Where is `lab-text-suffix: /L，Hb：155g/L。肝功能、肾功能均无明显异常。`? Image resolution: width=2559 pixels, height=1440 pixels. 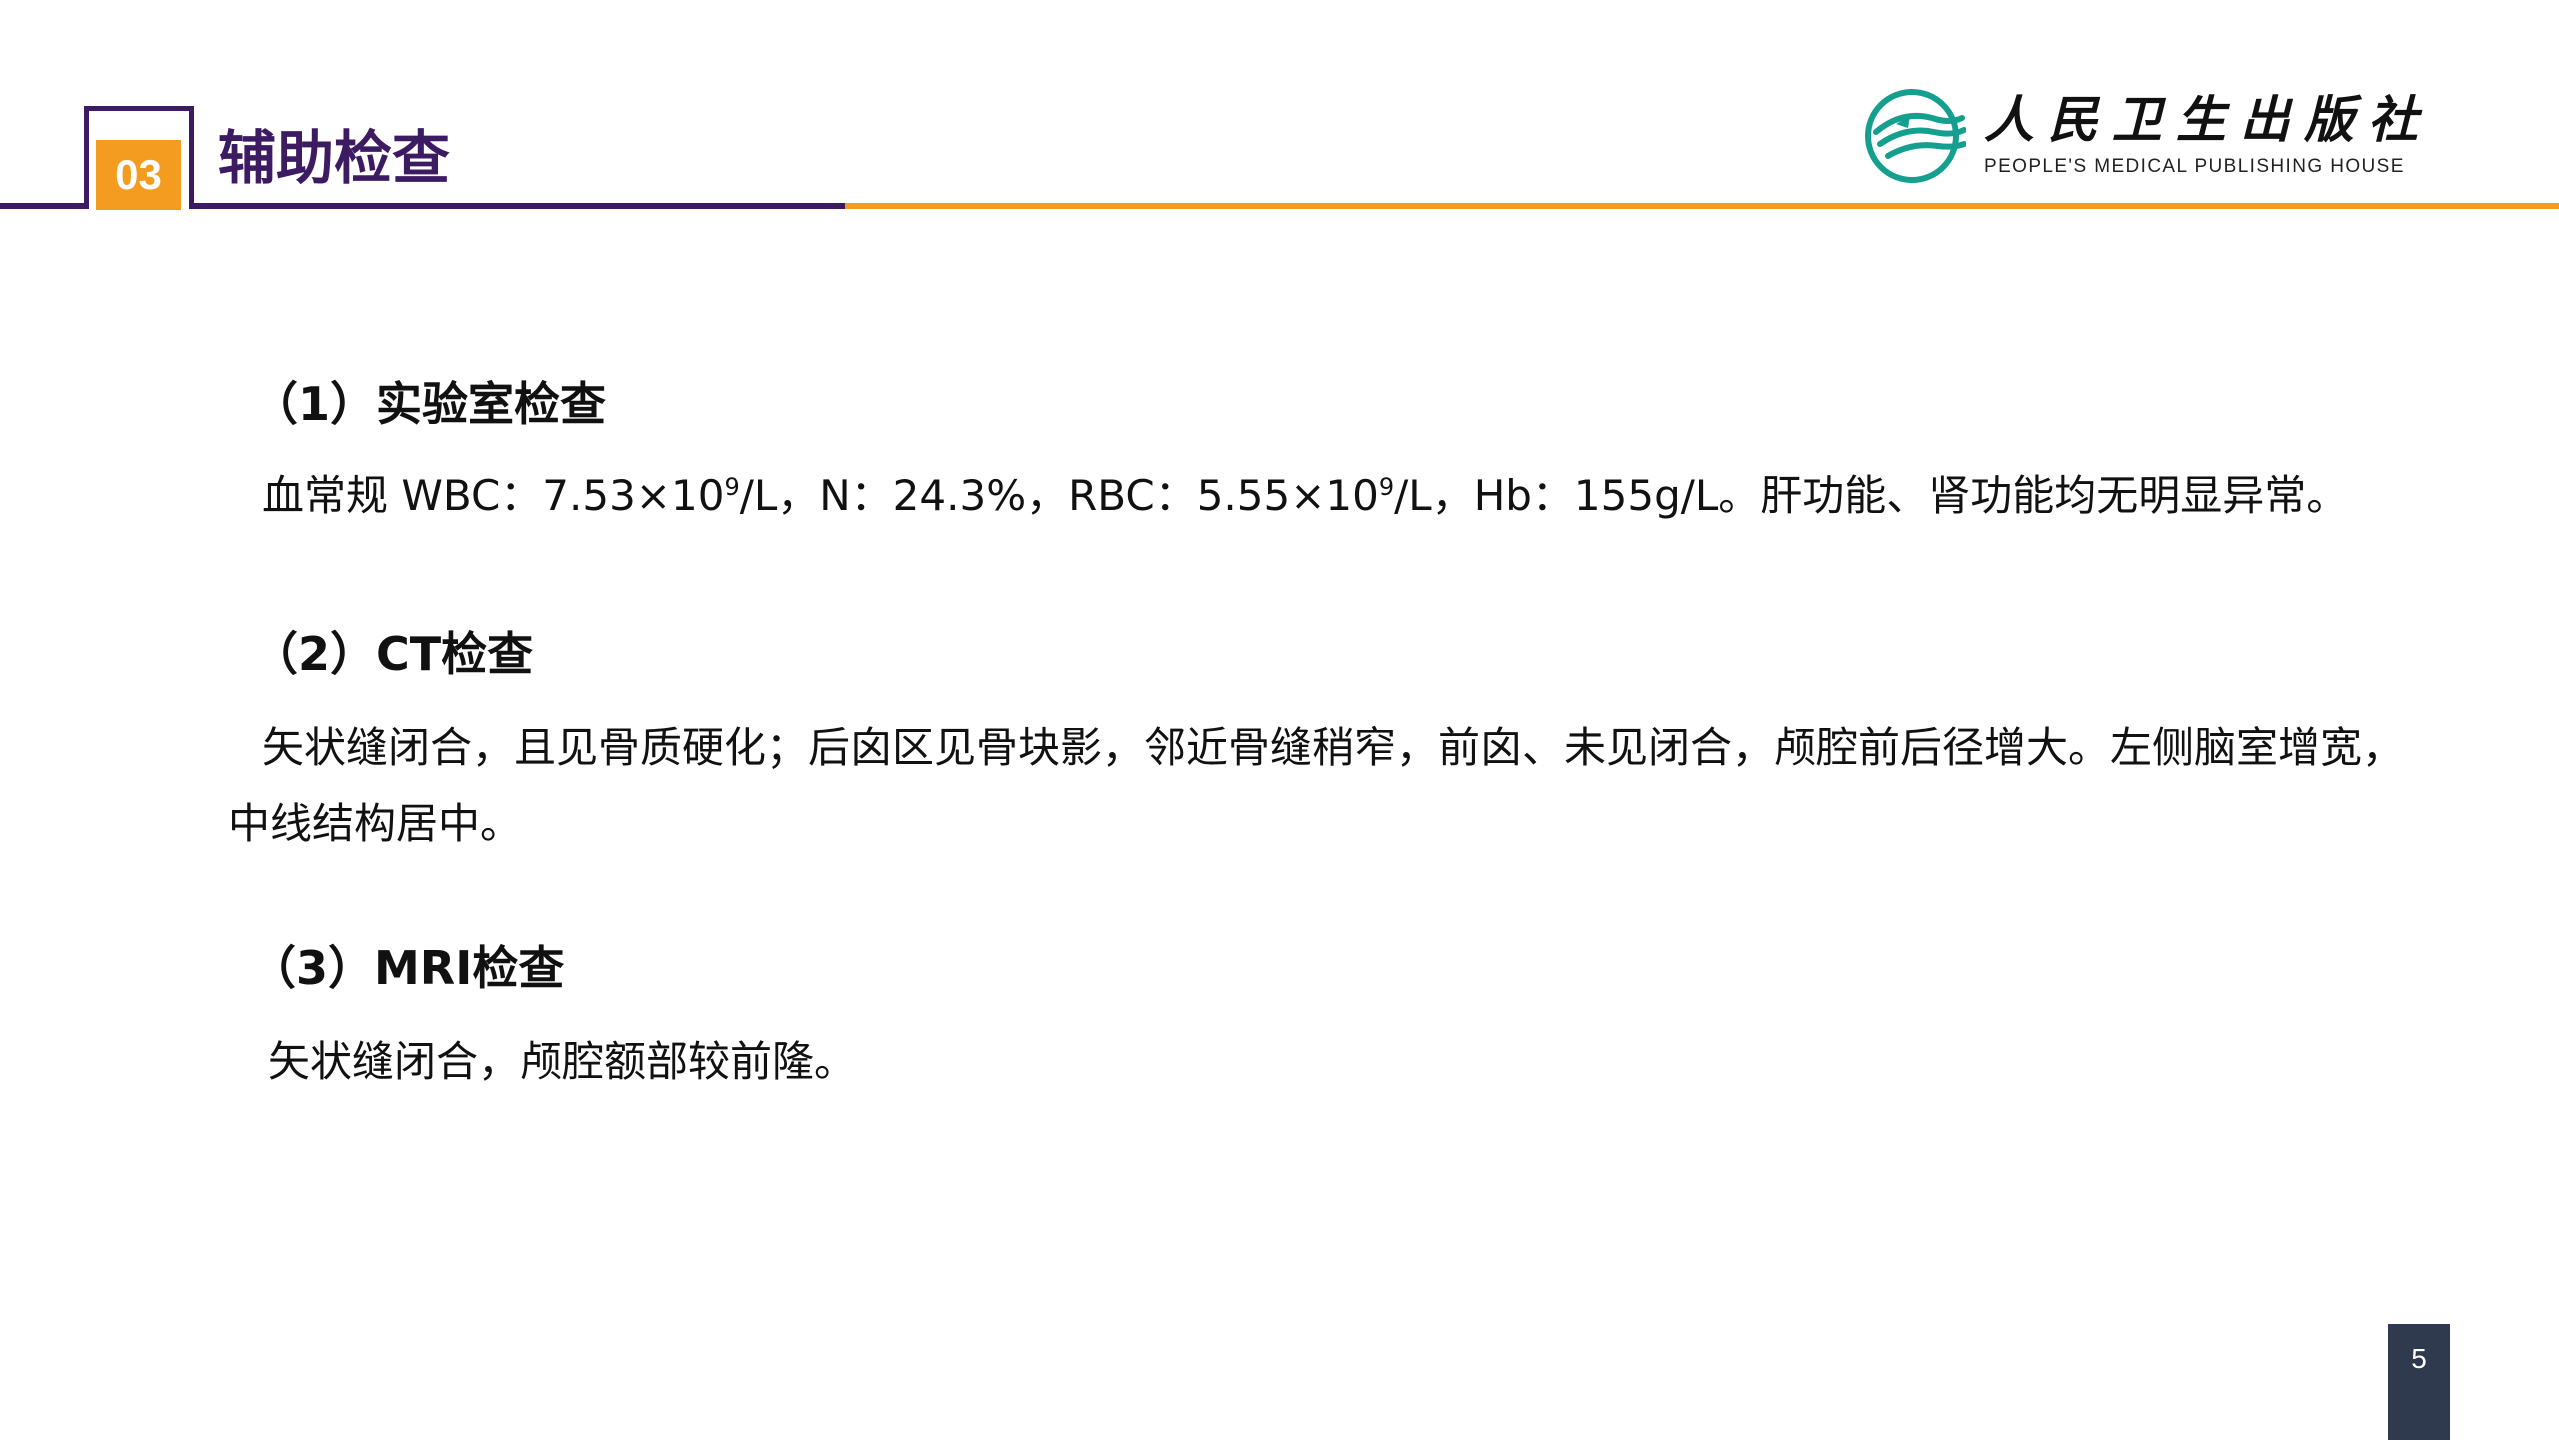 lab-text-suffix: /L，Hb：155g/L。肝功能、肾功能均无明显异常。 is located at coordinates (1871, 495).